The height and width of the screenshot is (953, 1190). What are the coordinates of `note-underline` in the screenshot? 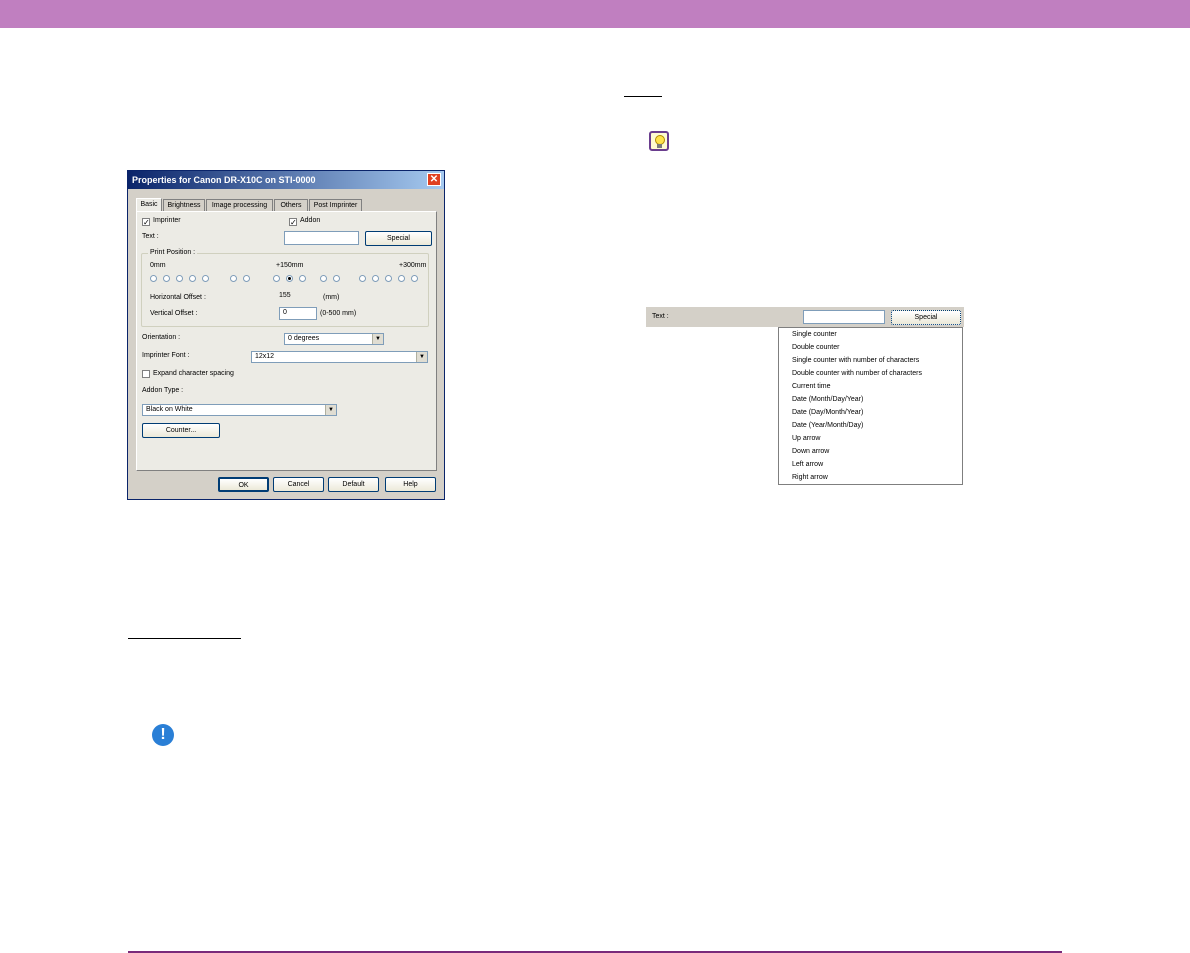 It's located at (643, 96).